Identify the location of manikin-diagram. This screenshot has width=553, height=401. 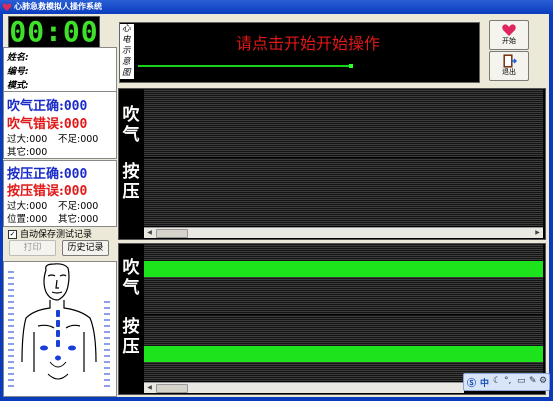
(60, 329).